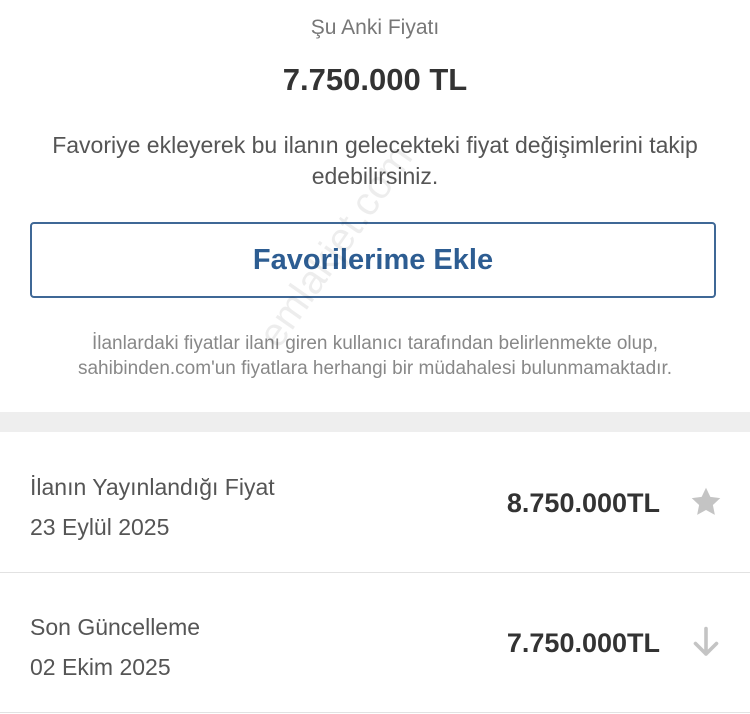 This screenshot has width=750, height=714. What do you see at coordinates (152, 487) in the screenshot?
I see `history-label: İlanın Yayınlandığı Fiyat` at bounding box center [152, 487].